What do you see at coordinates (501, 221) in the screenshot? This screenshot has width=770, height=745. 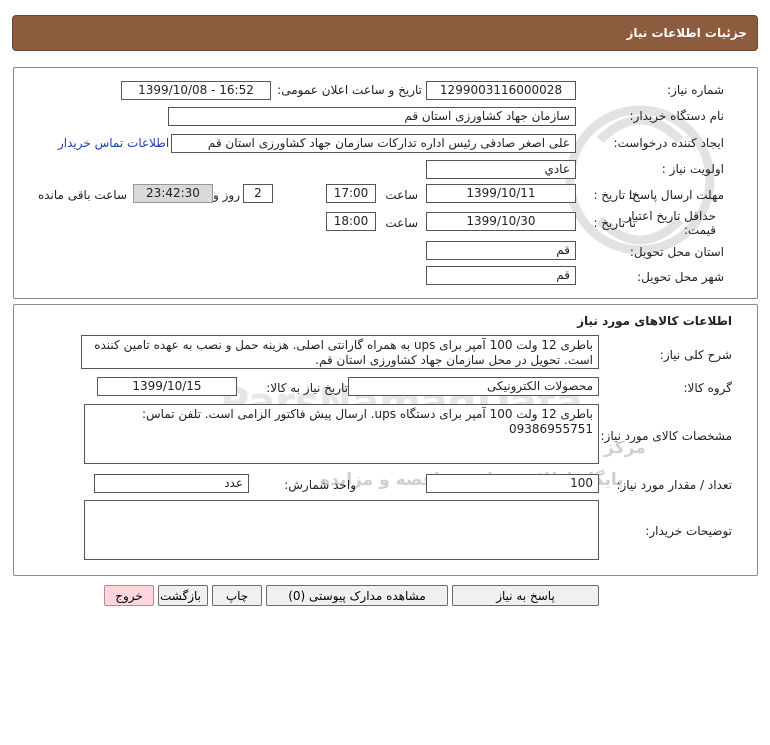 I see `validity-date-field: 1399/10/30` at bounding box center [501, 221].